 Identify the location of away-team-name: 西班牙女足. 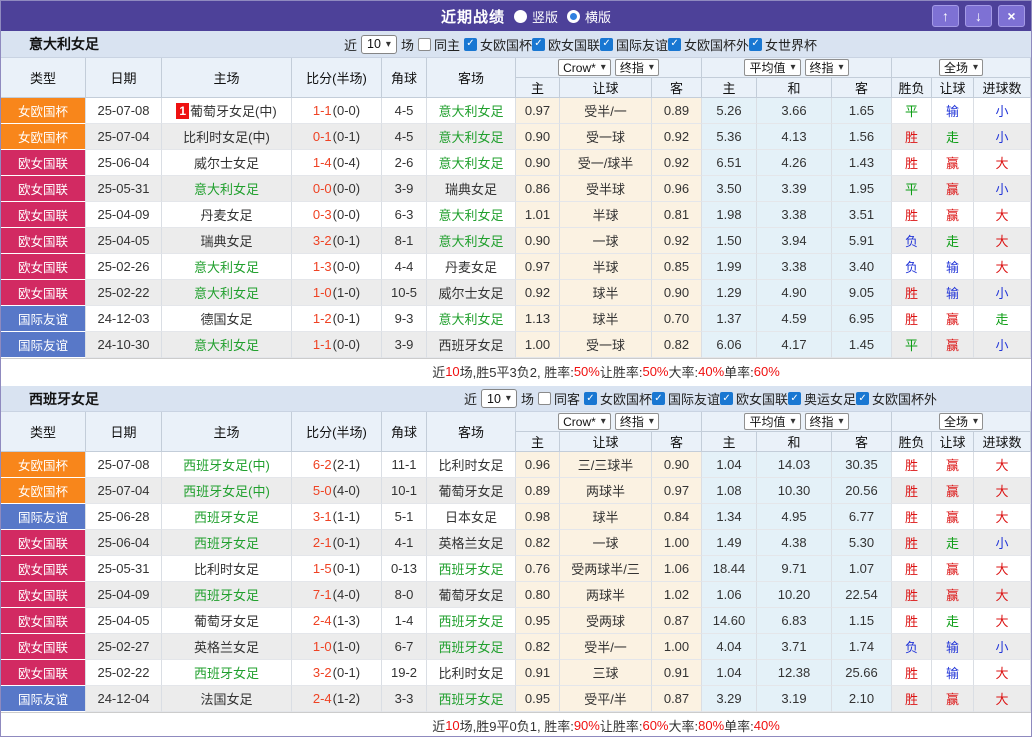
(471, 699).